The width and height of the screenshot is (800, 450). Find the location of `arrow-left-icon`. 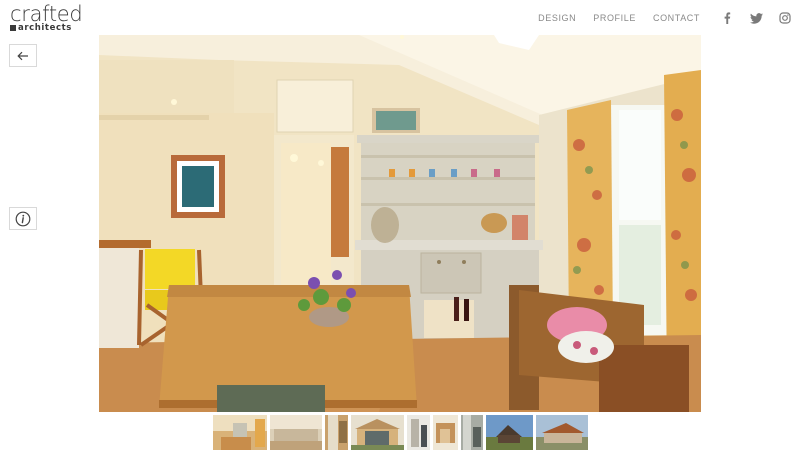

arrow-left-icon is located at coordinates (22, 55).